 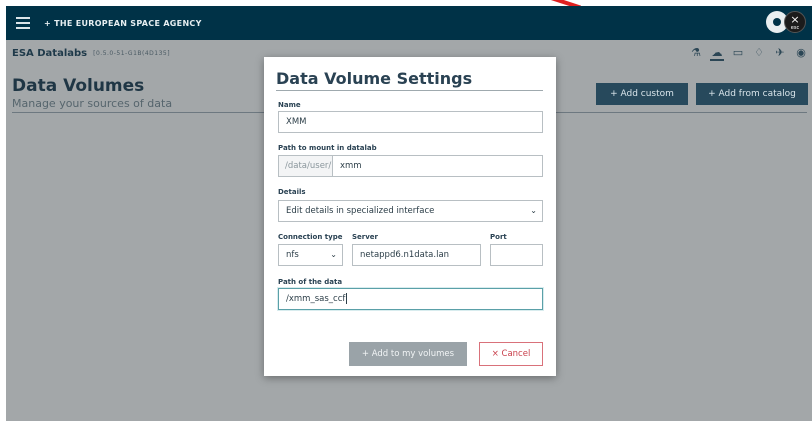 I want to click on topbar-right: × esc, so click(x=786, y=22).